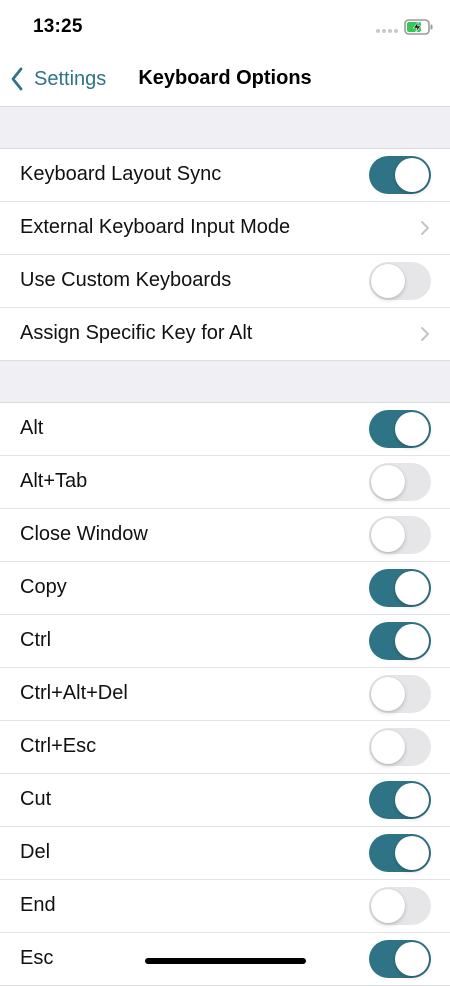 The height and width of the screenshot is (986, 450). I want to click on row-label: Ctrl, so click(36, 640).